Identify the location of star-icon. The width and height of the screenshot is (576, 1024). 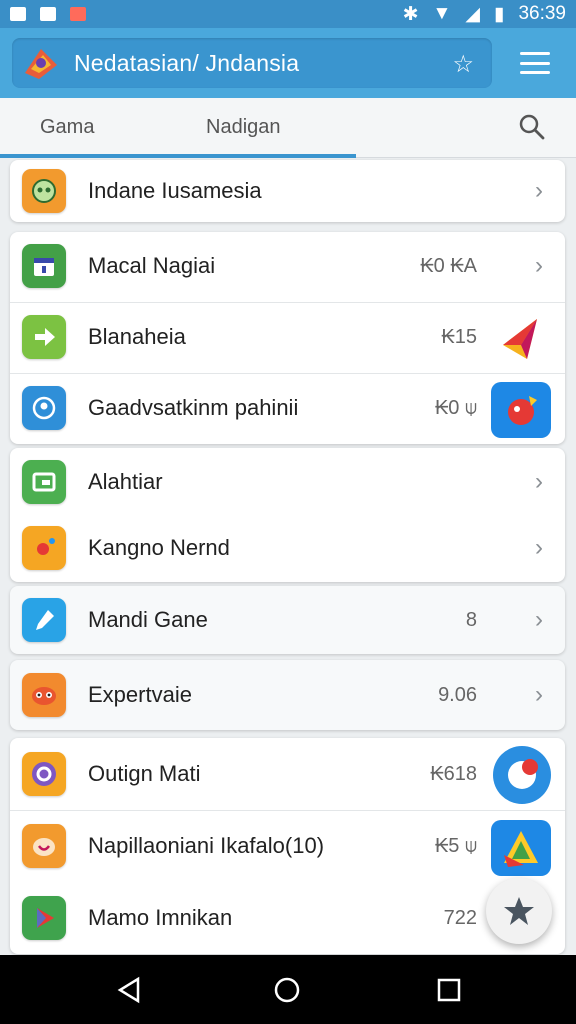
(519, 911).